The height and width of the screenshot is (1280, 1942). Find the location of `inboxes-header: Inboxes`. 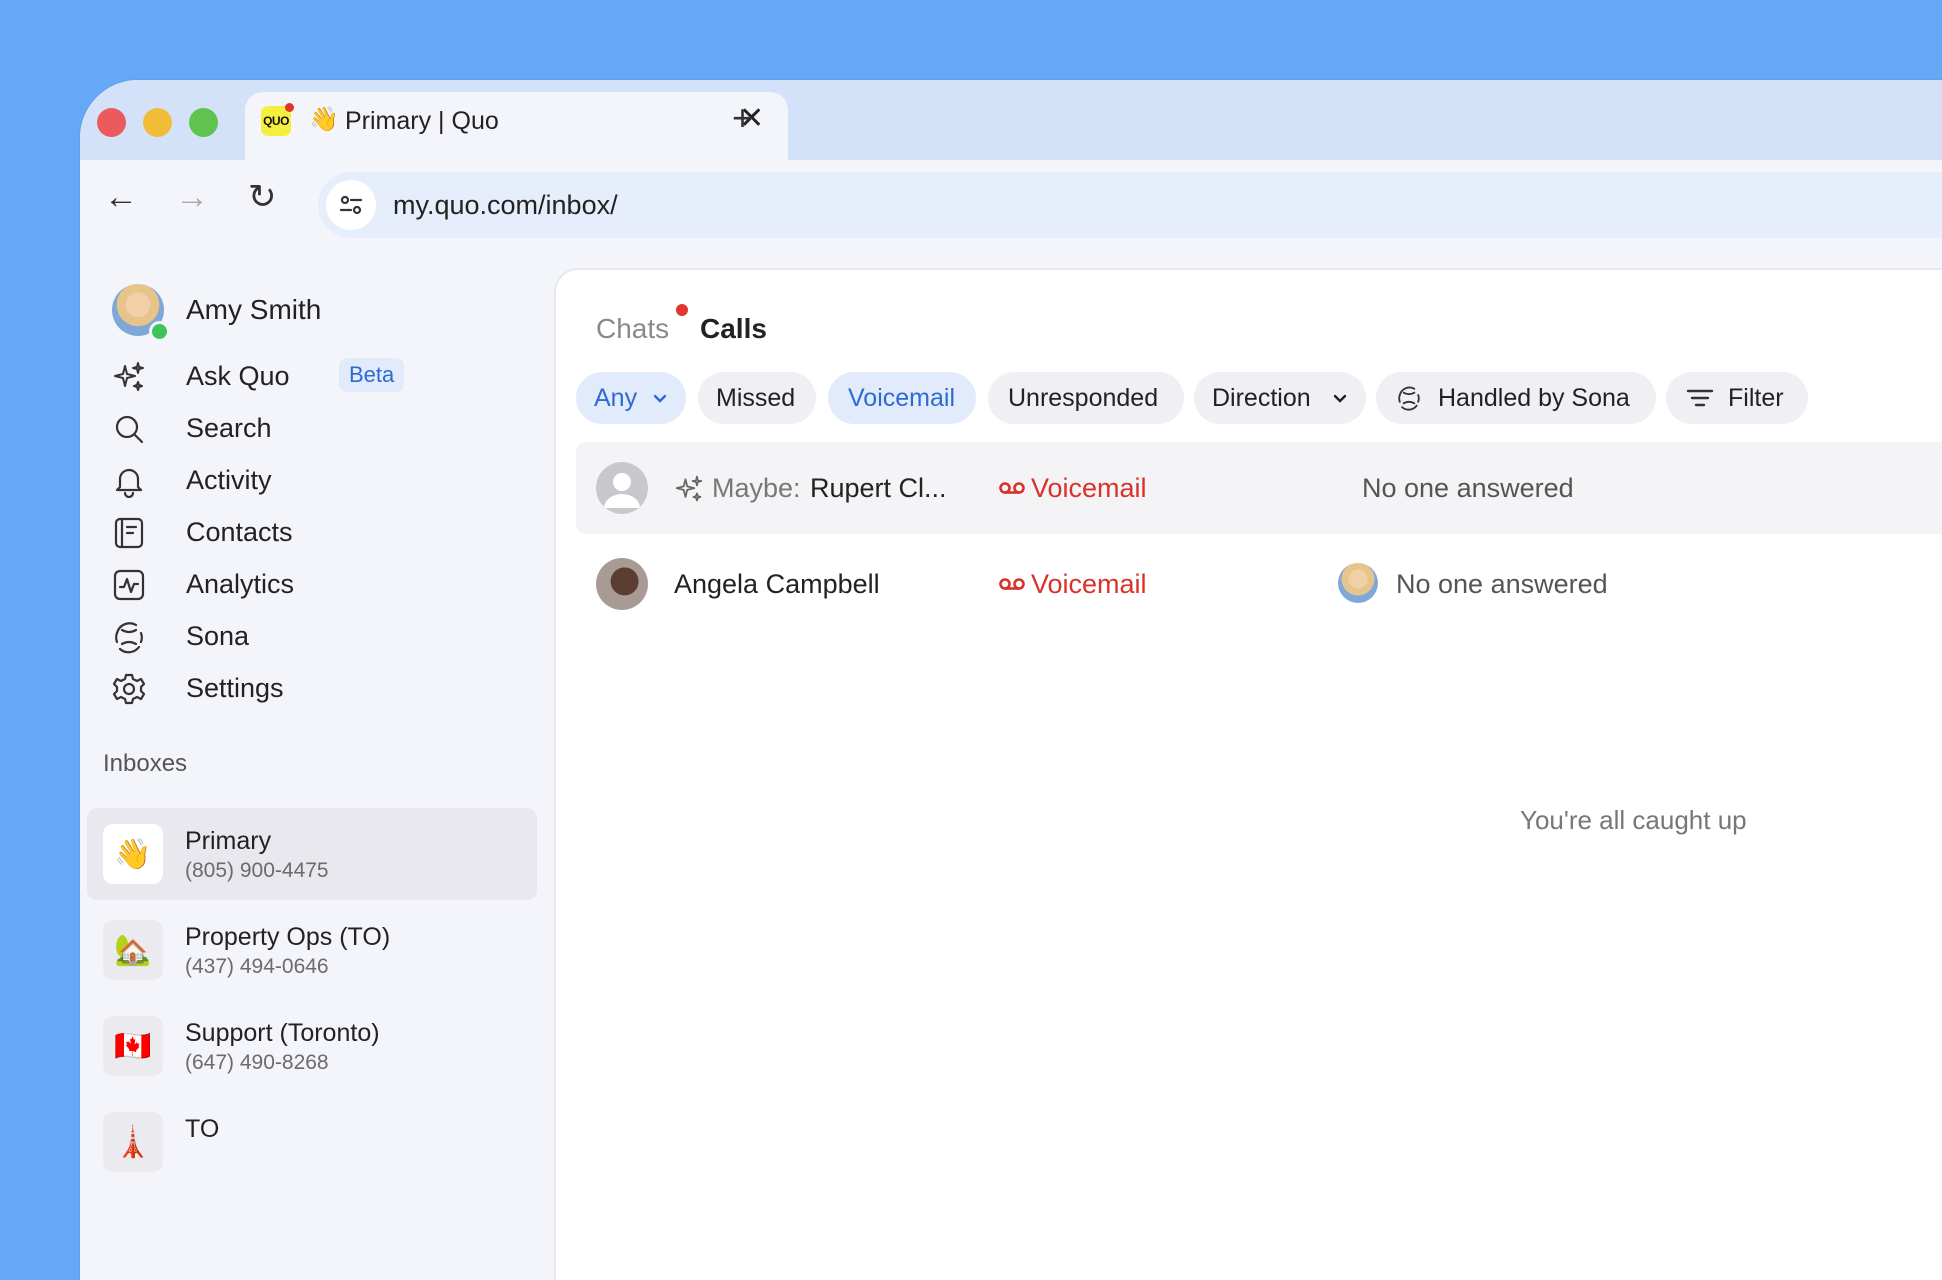

inboxes-header: Inboxes is located at coordinates (145, 763).